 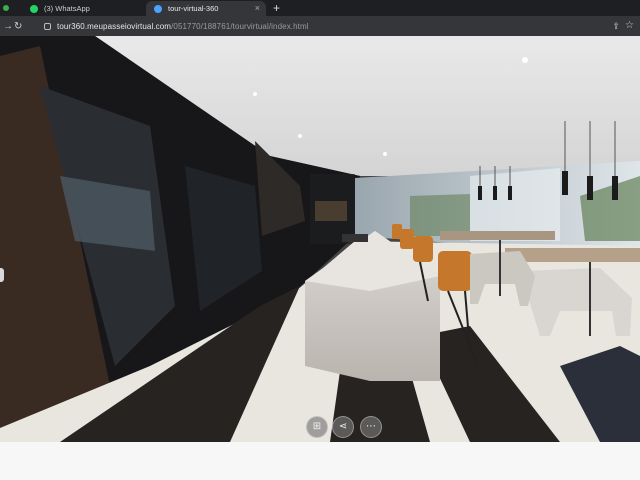 What do you see at coordinates (629, 25) in the screenshot?
I see `bookmark-star-icon: ☆` at bounding box center [629, 25].